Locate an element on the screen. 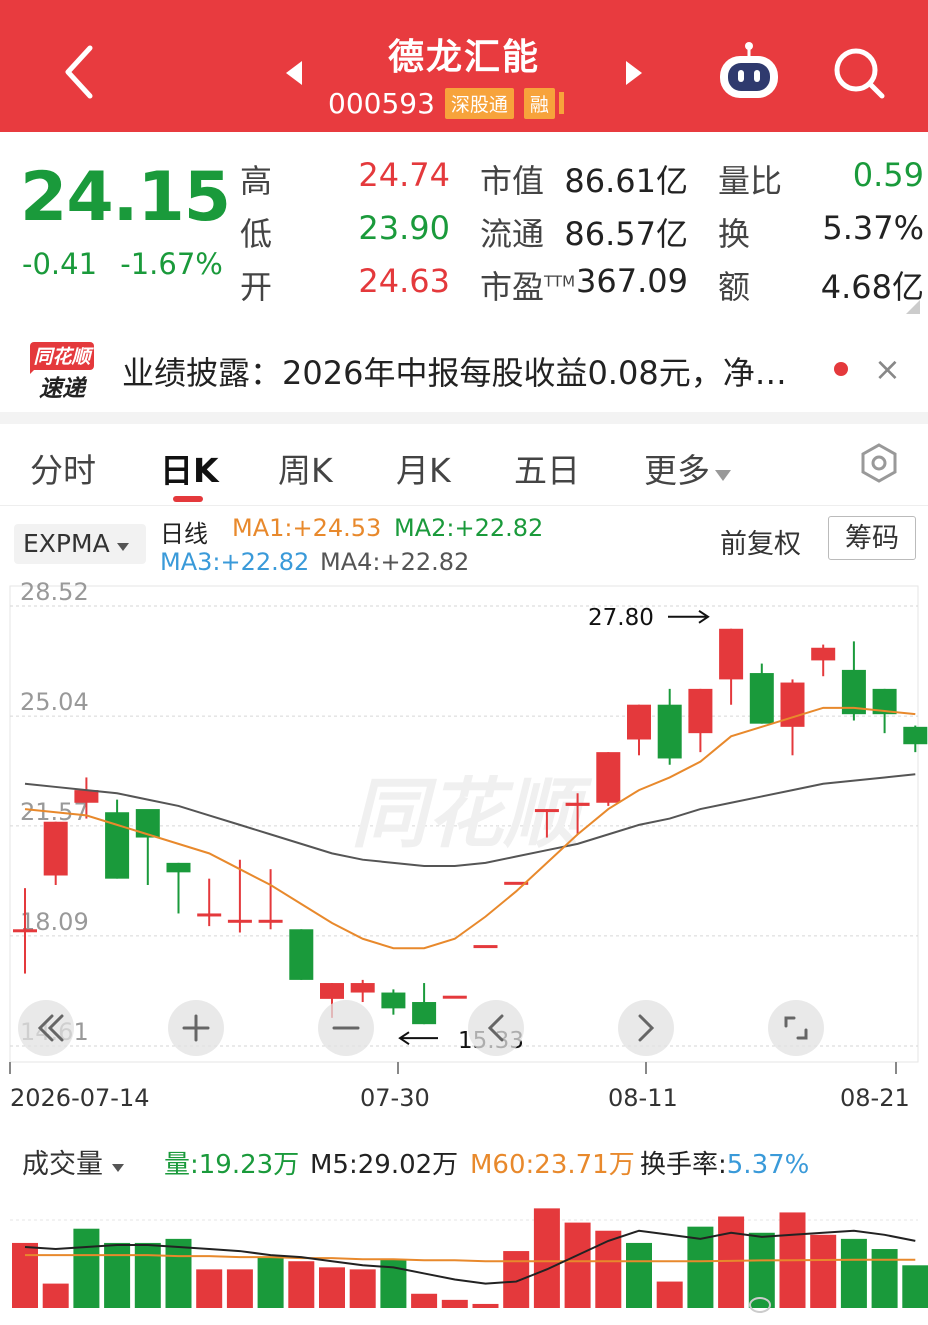  chips-button: 筹码 is located at coordinates (872, 538).